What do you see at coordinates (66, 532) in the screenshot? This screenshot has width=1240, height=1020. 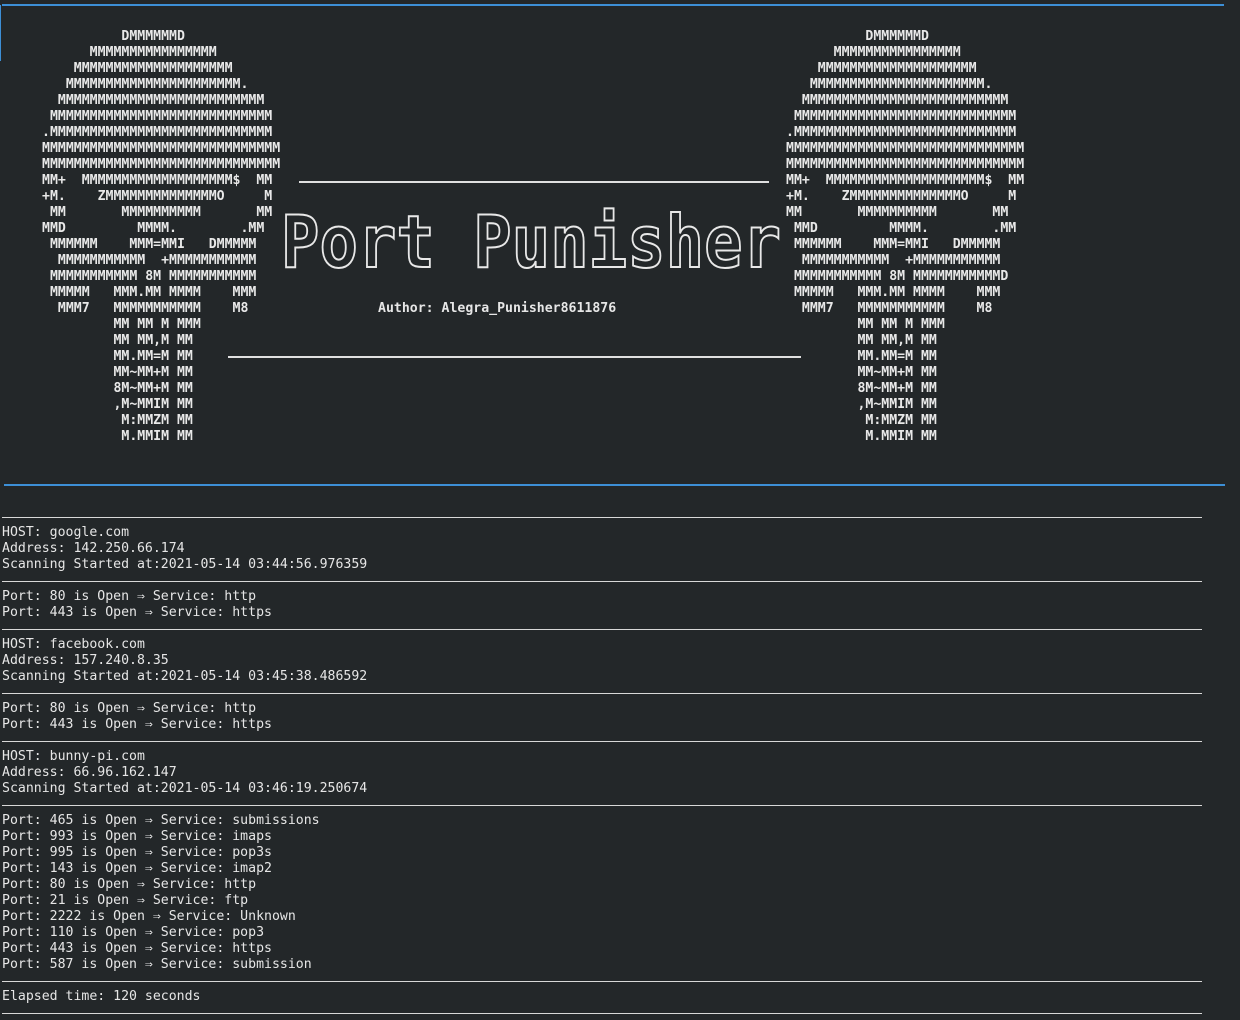 I see `host-line: HOST: google.com` at bounding box center [66, 532].